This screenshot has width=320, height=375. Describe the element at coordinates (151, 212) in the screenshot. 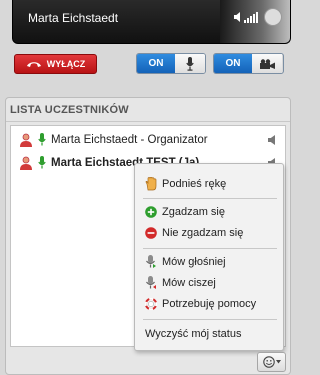

I see `agree-icon` at that location.